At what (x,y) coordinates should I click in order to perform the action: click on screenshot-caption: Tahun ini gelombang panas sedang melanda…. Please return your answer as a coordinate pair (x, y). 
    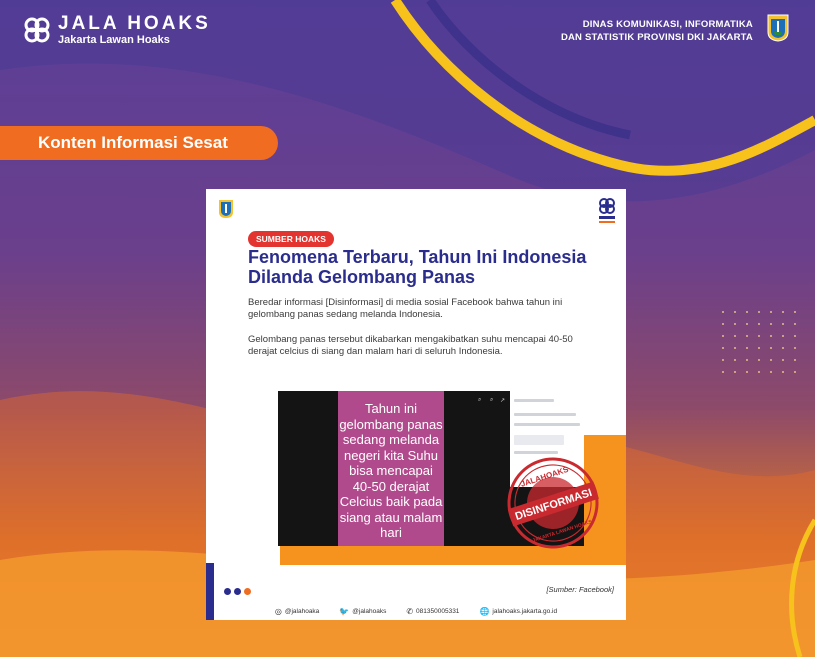
    Looking at the image, I should click on (391, 468).